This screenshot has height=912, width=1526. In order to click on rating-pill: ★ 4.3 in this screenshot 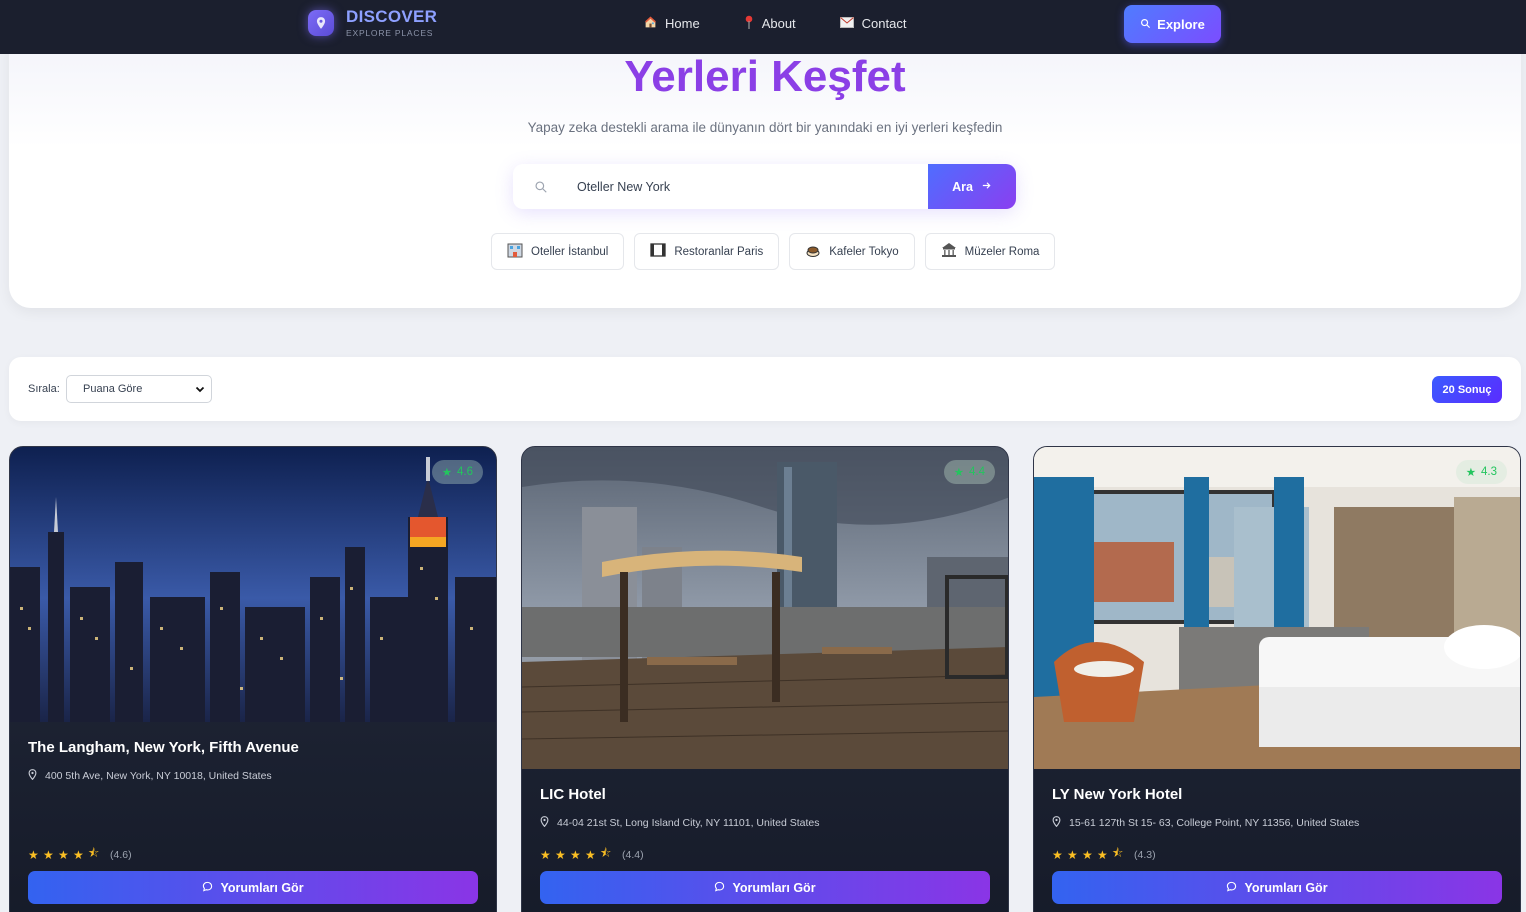, I will do `click(1481, 472)`.